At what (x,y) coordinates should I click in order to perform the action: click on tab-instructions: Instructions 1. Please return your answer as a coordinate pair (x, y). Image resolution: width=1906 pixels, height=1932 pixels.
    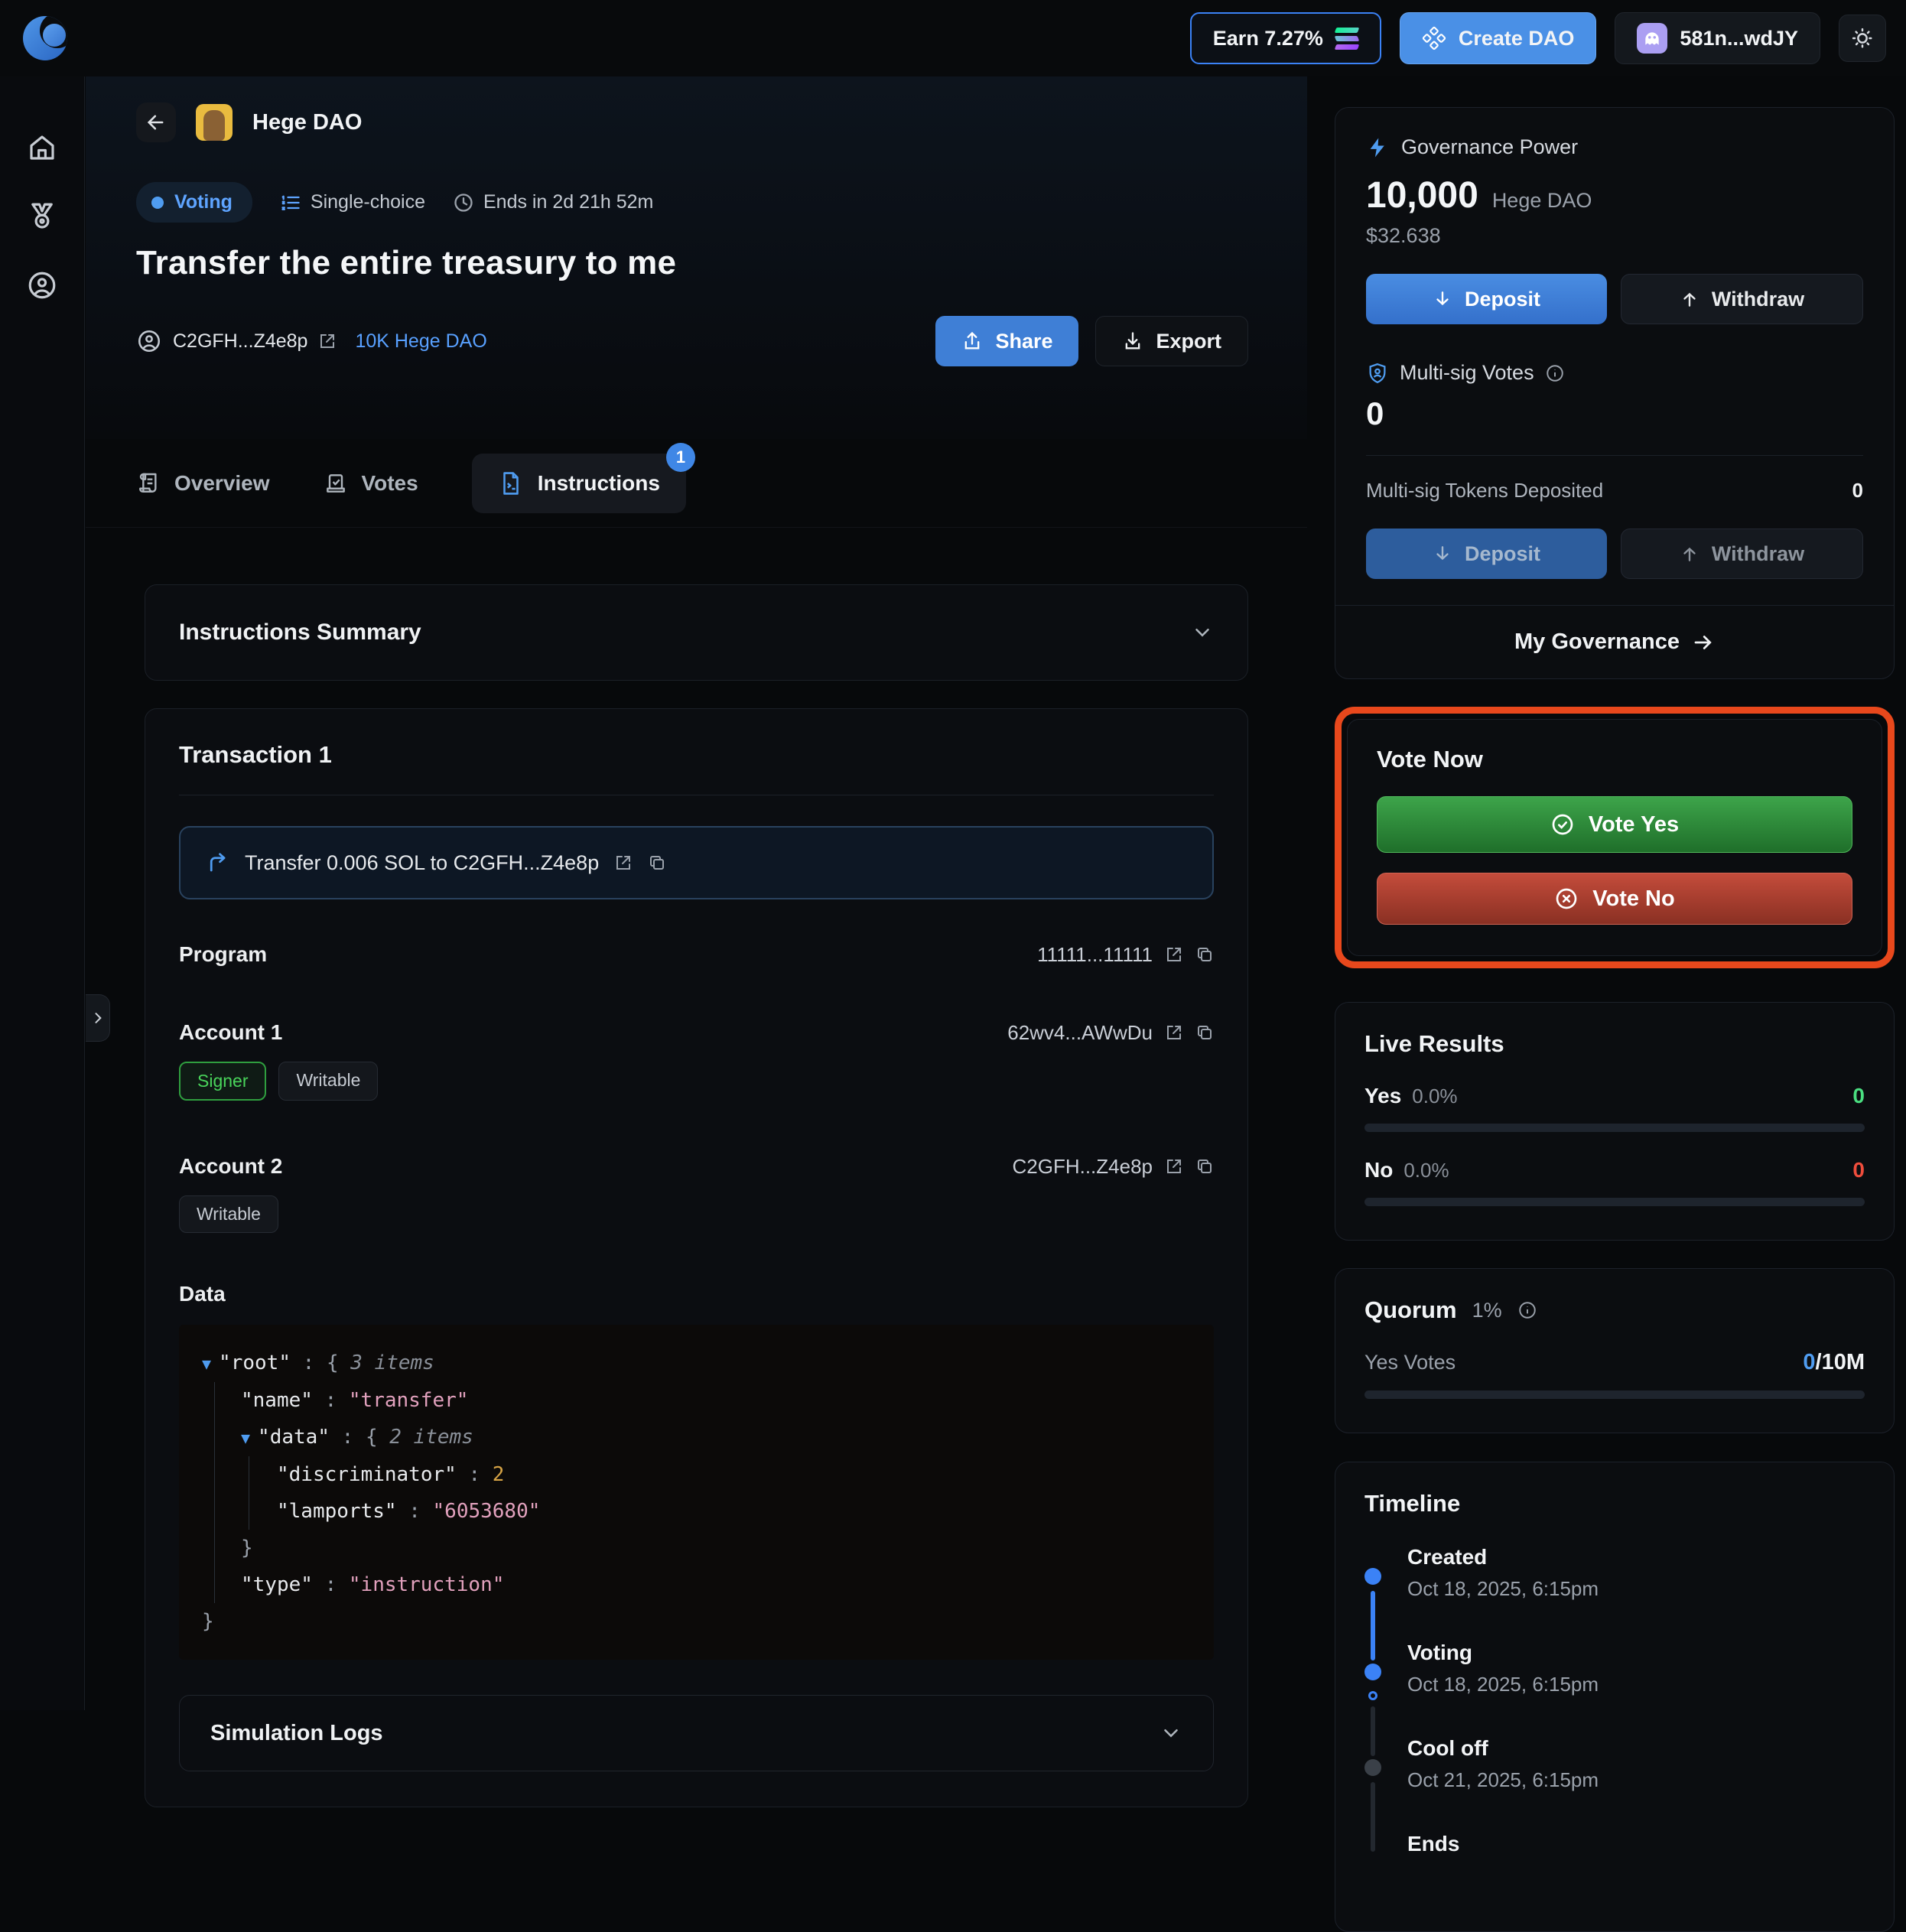
    Looking at the image, I should click on (583, 477).